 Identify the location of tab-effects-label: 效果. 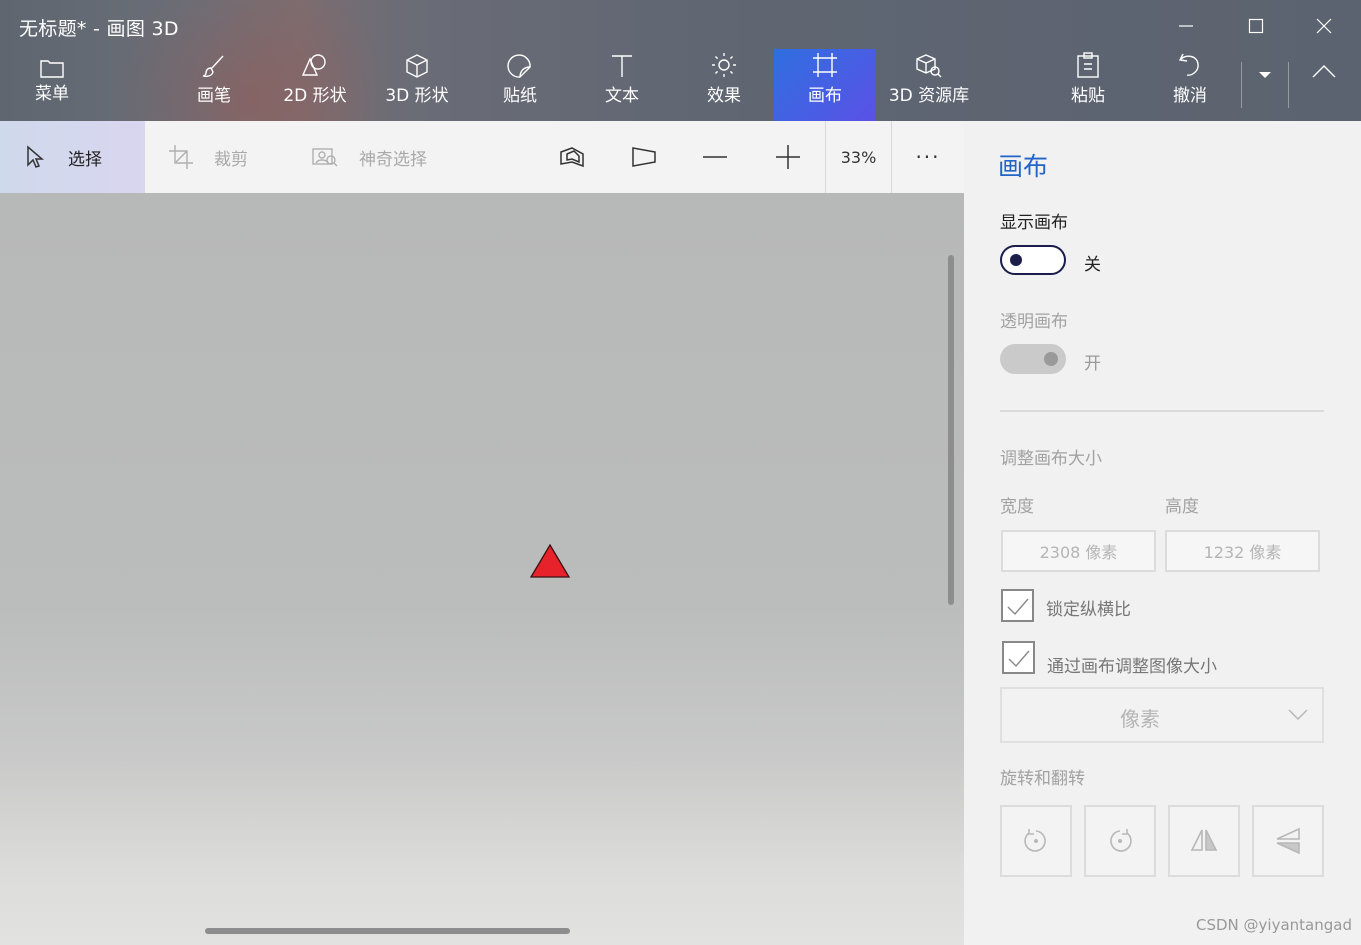
(724, 96).